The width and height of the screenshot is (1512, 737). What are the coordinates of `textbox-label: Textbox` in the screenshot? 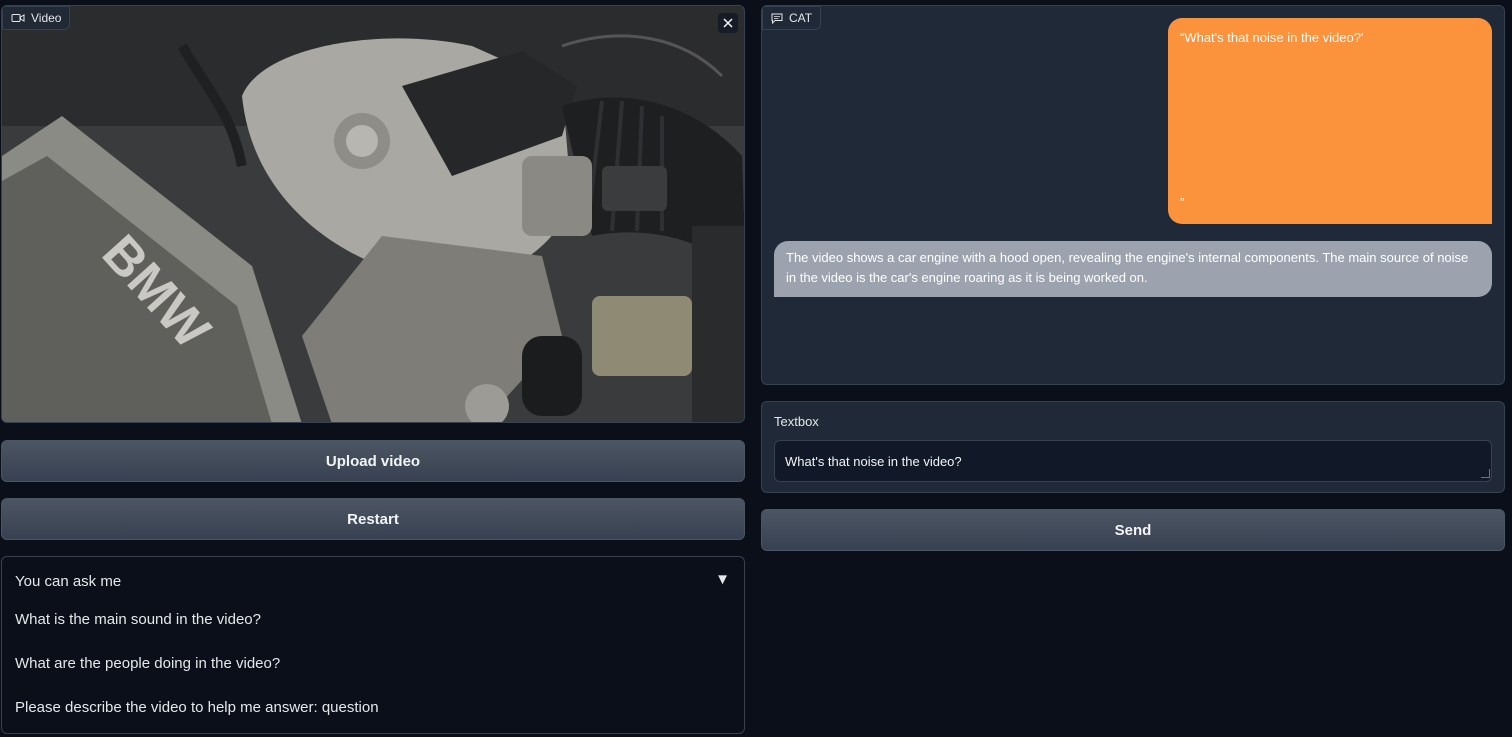 It's located at (796, 421).